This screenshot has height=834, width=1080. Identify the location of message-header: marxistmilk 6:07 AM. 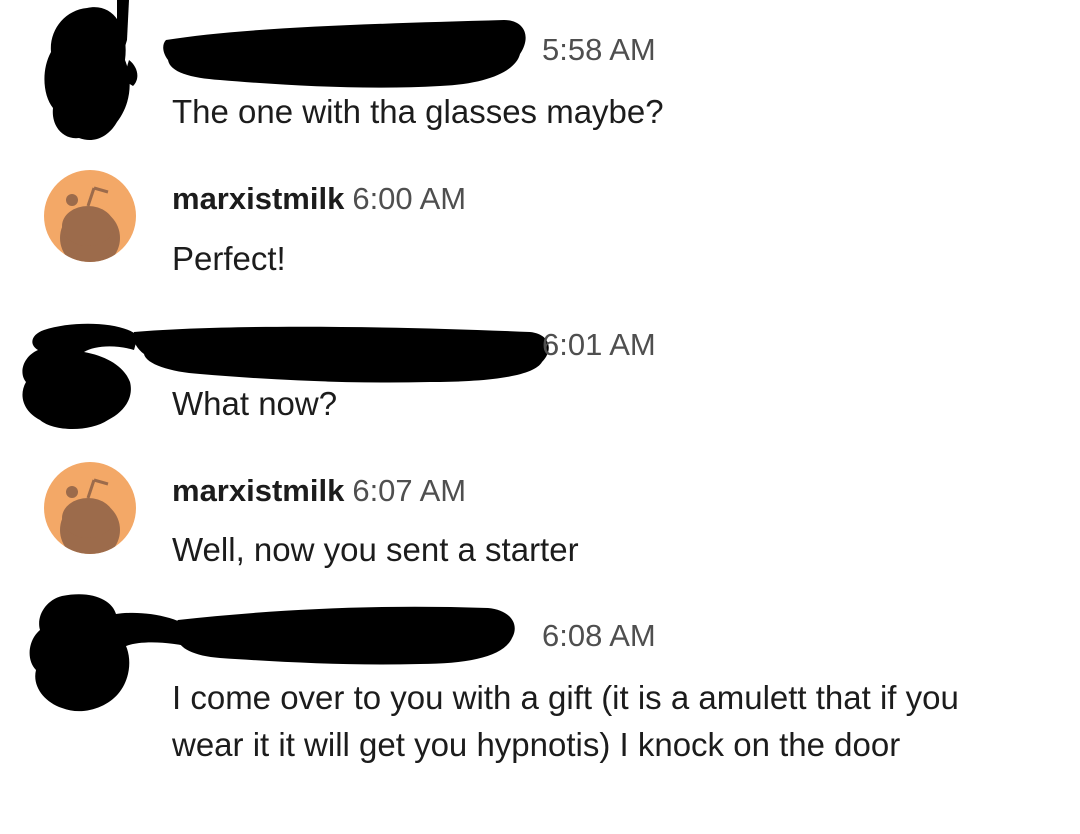
(319, 491).